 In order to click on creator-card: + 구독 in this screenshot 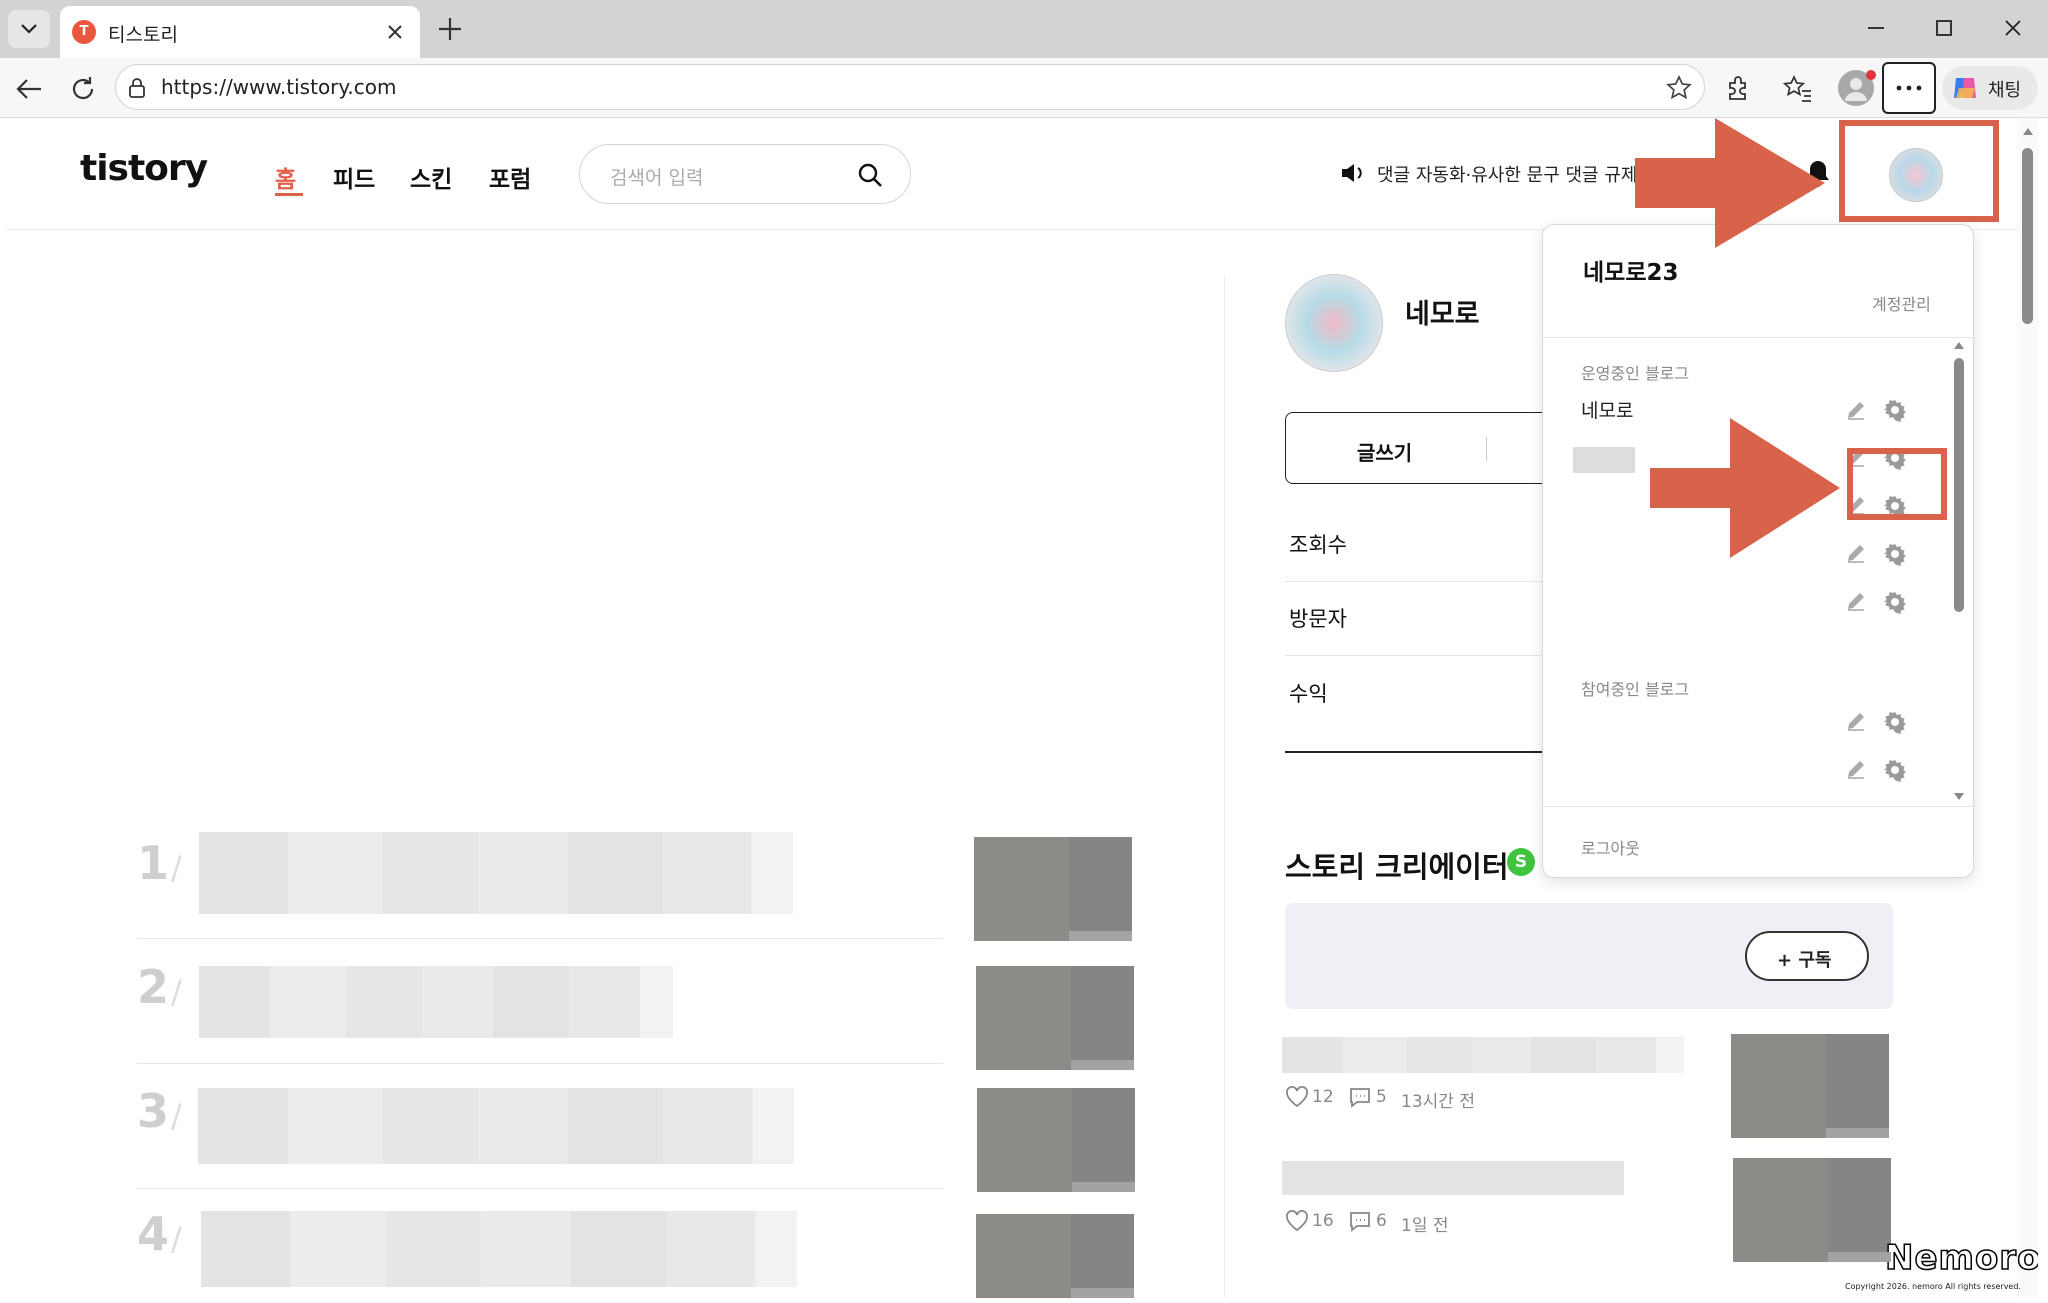, I will do `click(1589, 956)`.